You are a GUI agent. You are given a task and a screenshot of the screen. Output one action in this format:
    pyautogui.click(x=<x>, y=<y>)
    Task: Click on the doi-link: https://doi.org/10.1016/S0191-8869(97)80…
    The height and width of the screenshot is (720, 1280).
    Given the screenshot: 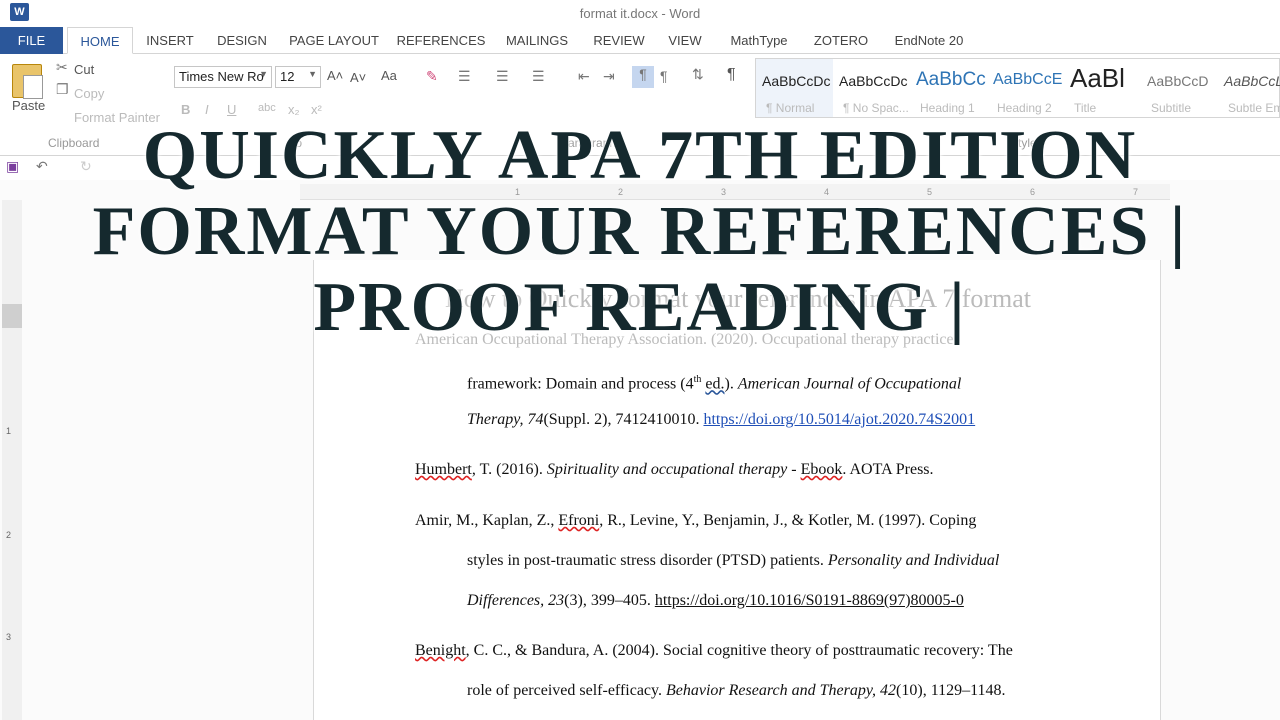 What is the action you would take?
    pyautogui.click(x=809, y=600)
    